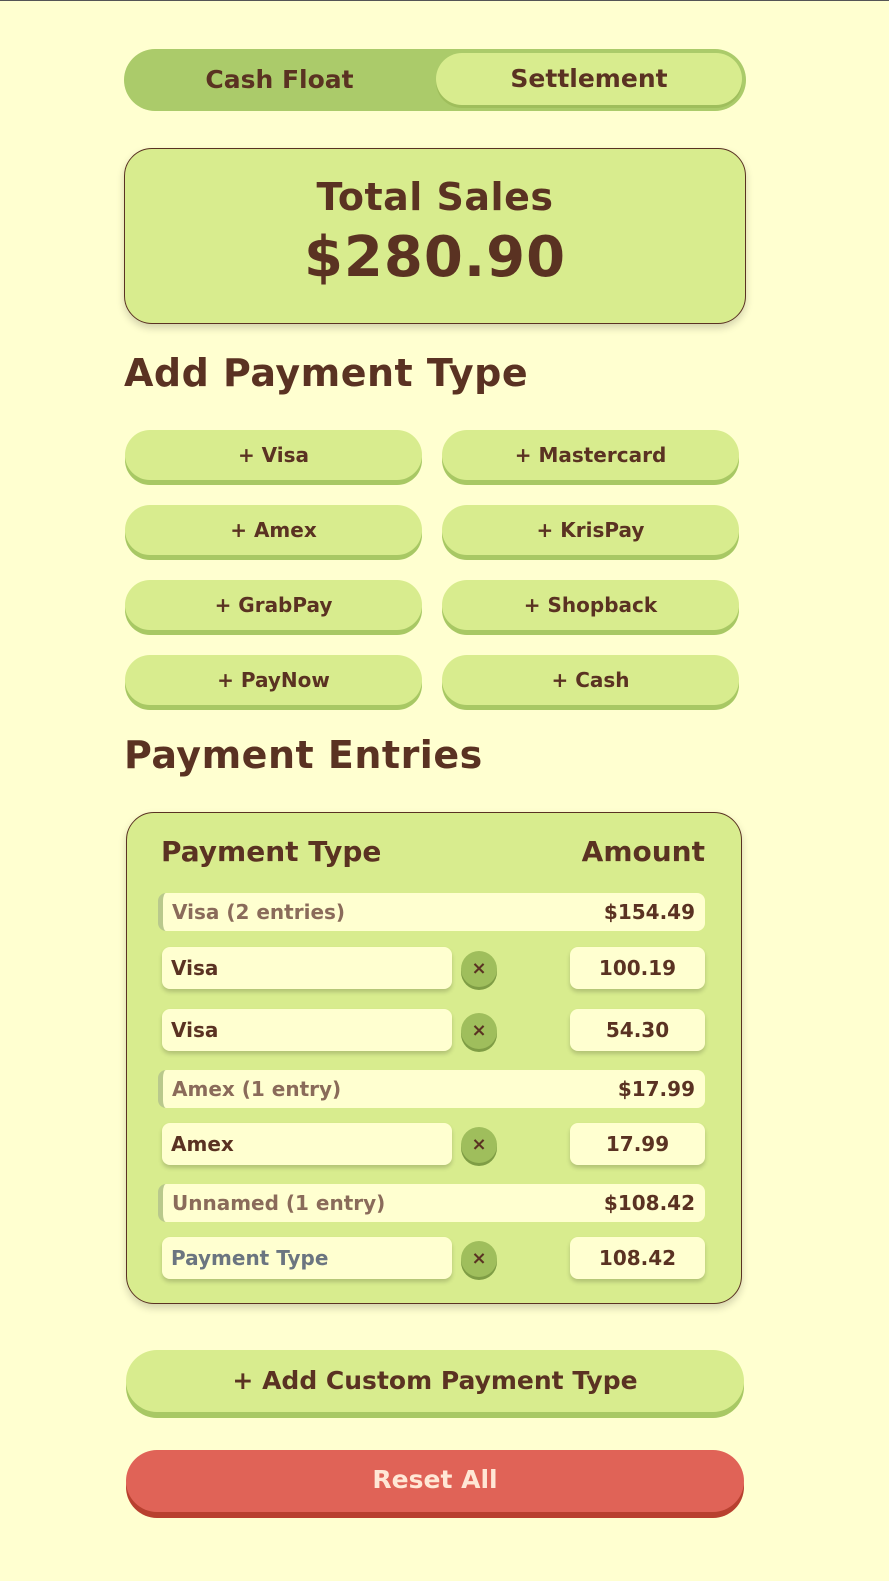 This screenshot has width=889, height=1581. What do you see at coordinates (279, 80) in the screenshot?
I see `tab-cash-float: Cash Float` at bounding box center [279, 80].